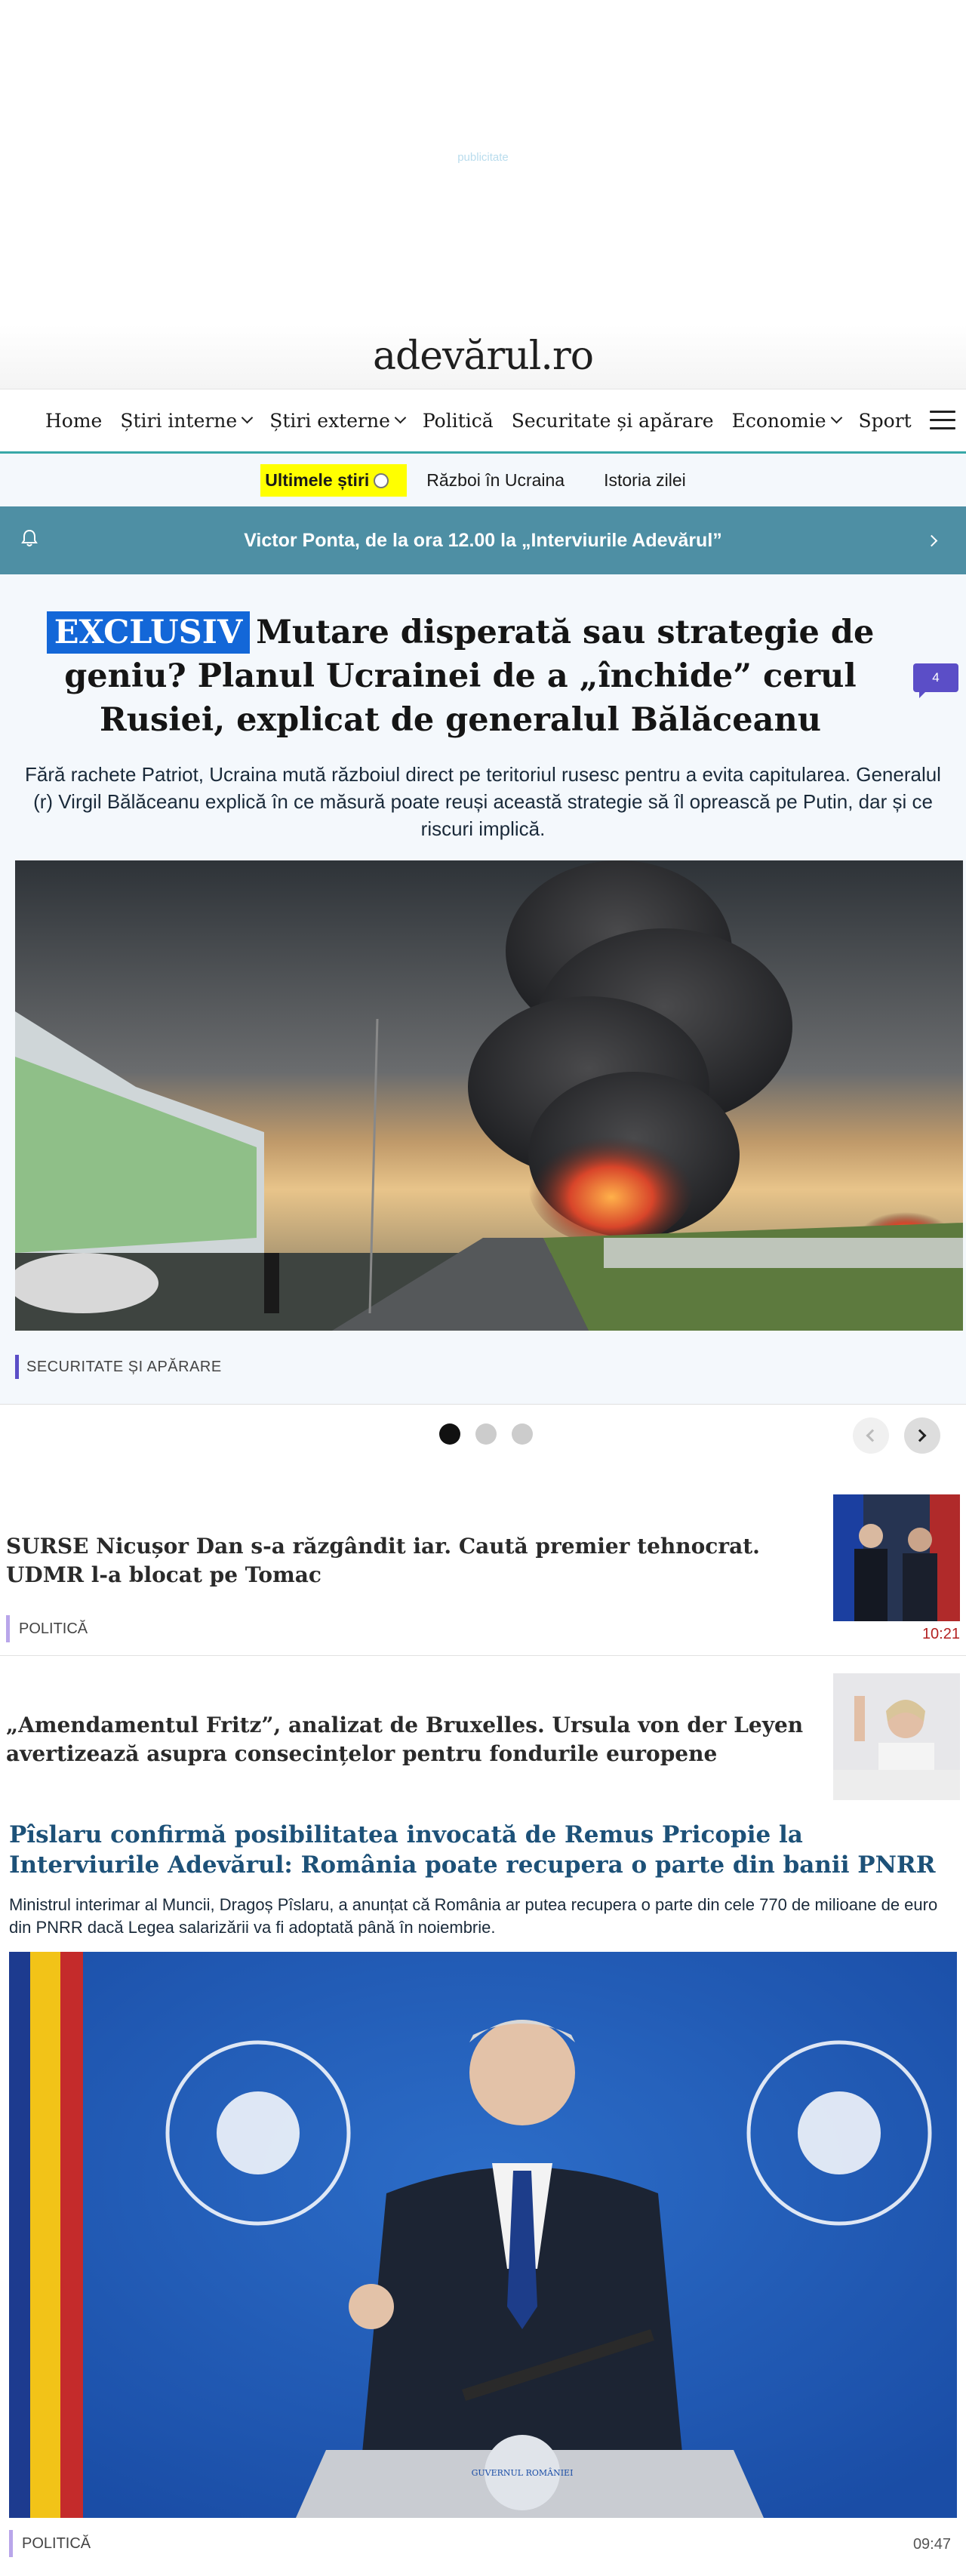 The width and height of the screenshot is (966, 2576). Describe the element at coordinates (935, 680) in the screenshot. I see `comments-count-badge: 4` at that location.